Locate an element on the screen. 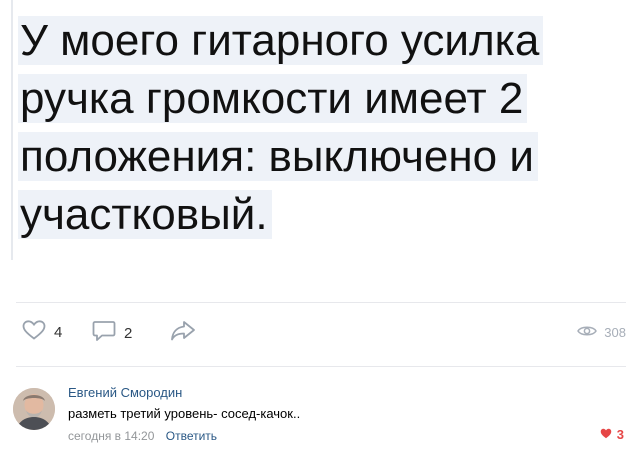 The image size is (640, 459). comment-meta: сегодня в 14:20 Ответить is located at coordinates (142, 436).